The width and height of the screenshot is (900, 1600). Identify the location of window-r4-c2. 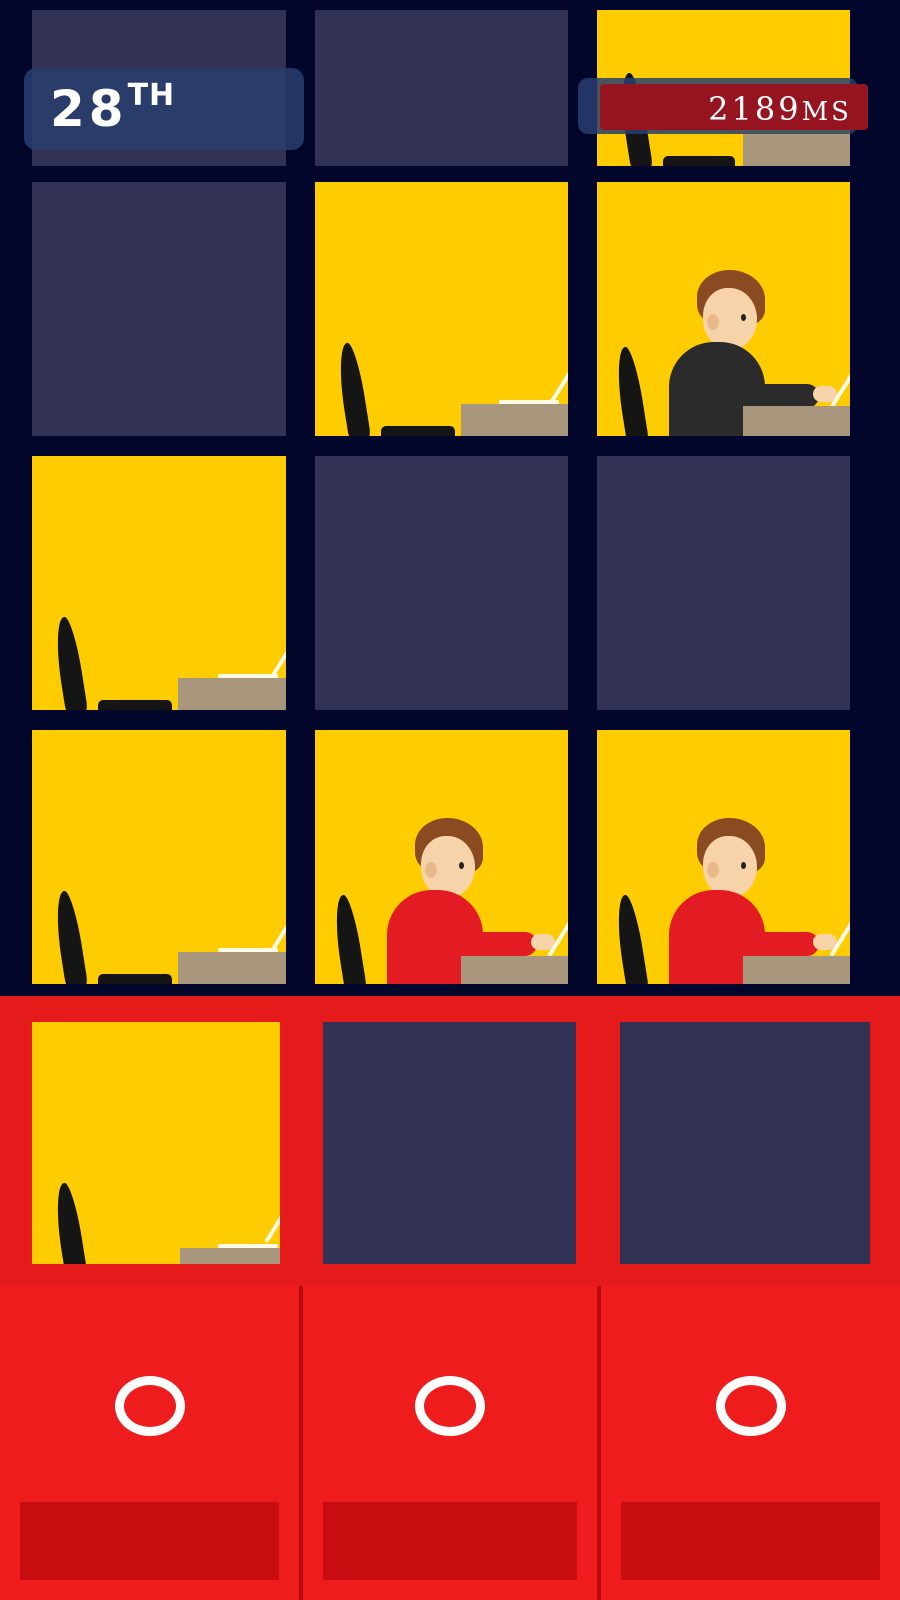
(441, 857).